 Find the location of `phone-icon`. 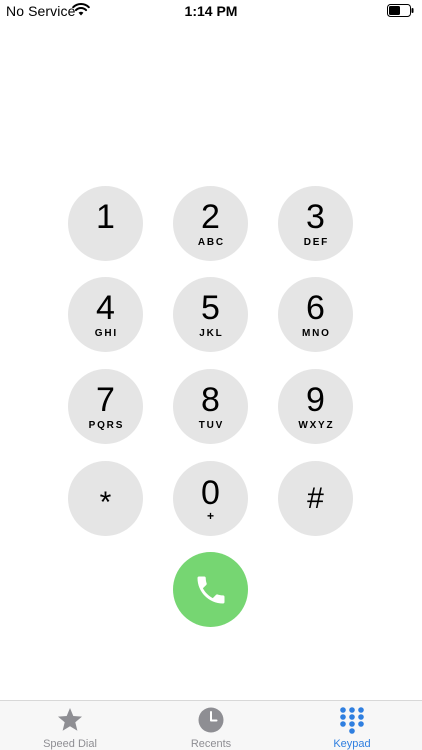

phone-icon is located at coordinates (210, 589).